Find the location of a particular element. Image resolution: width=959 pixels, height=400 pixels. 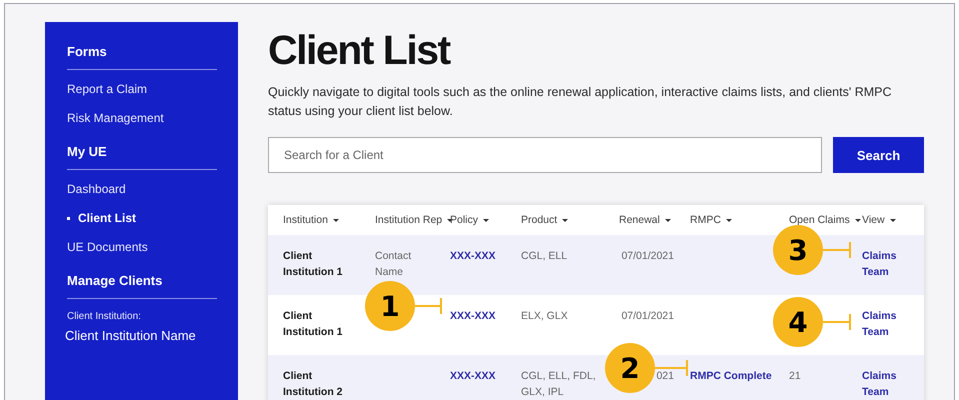

section-heading: Forms is located at coordinates (87, 51).